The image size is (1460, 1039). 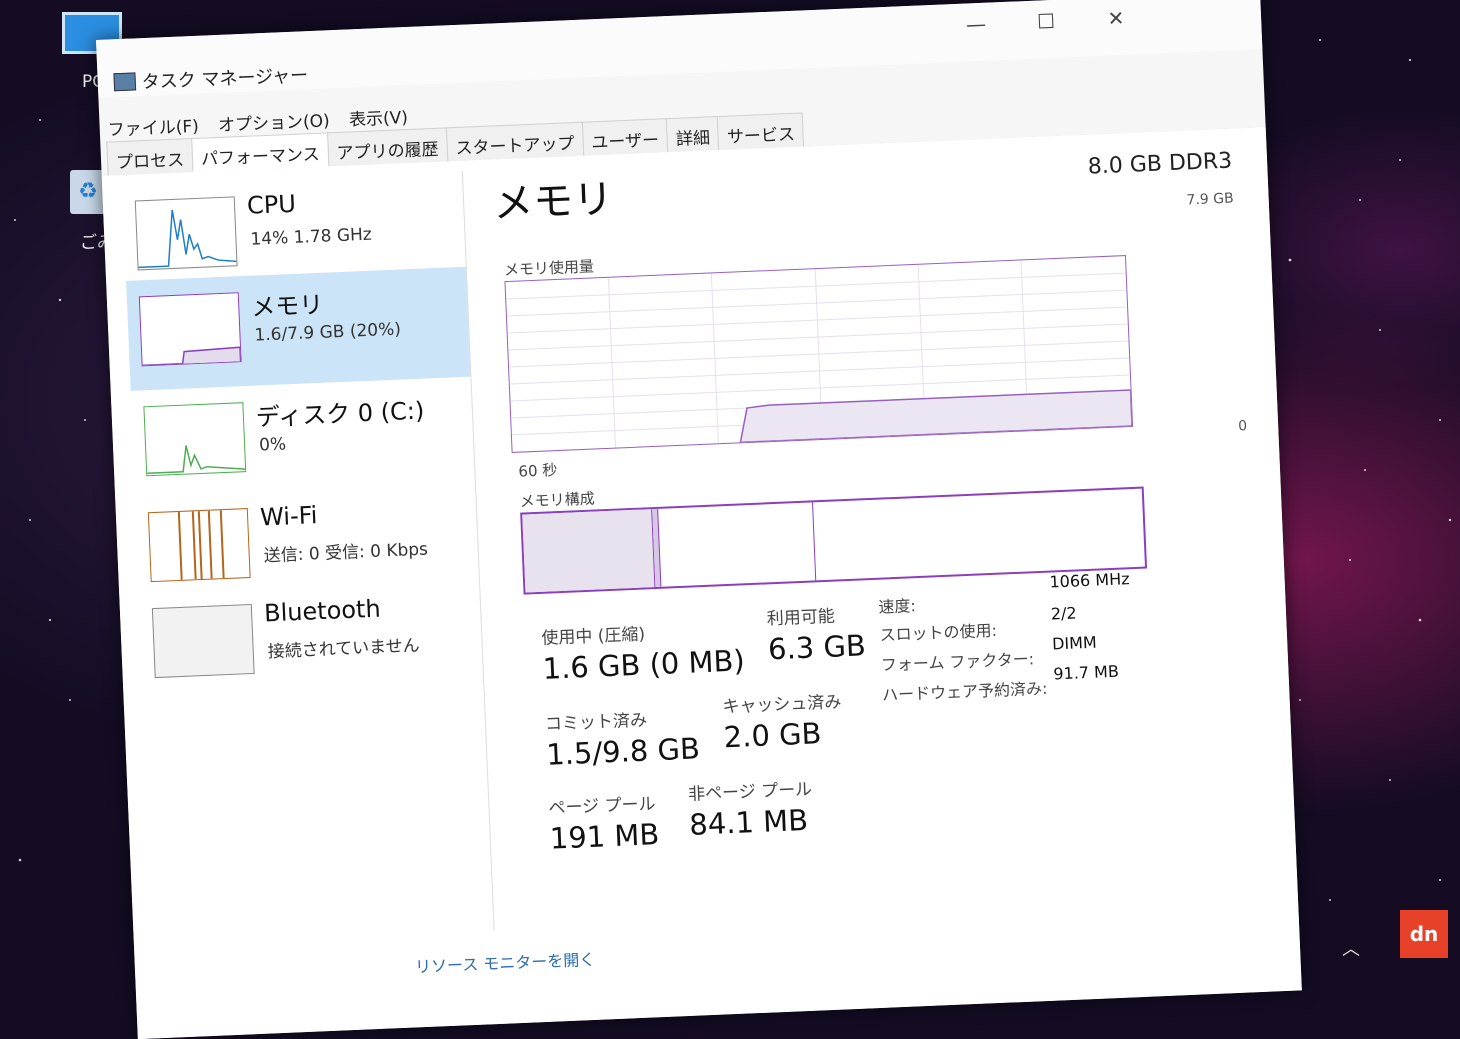 What do you see at coordinates (1351, 948) in the screenshot?
I see `tray-chevron-up-icon: ︿` at bounding box center [1351, 948].